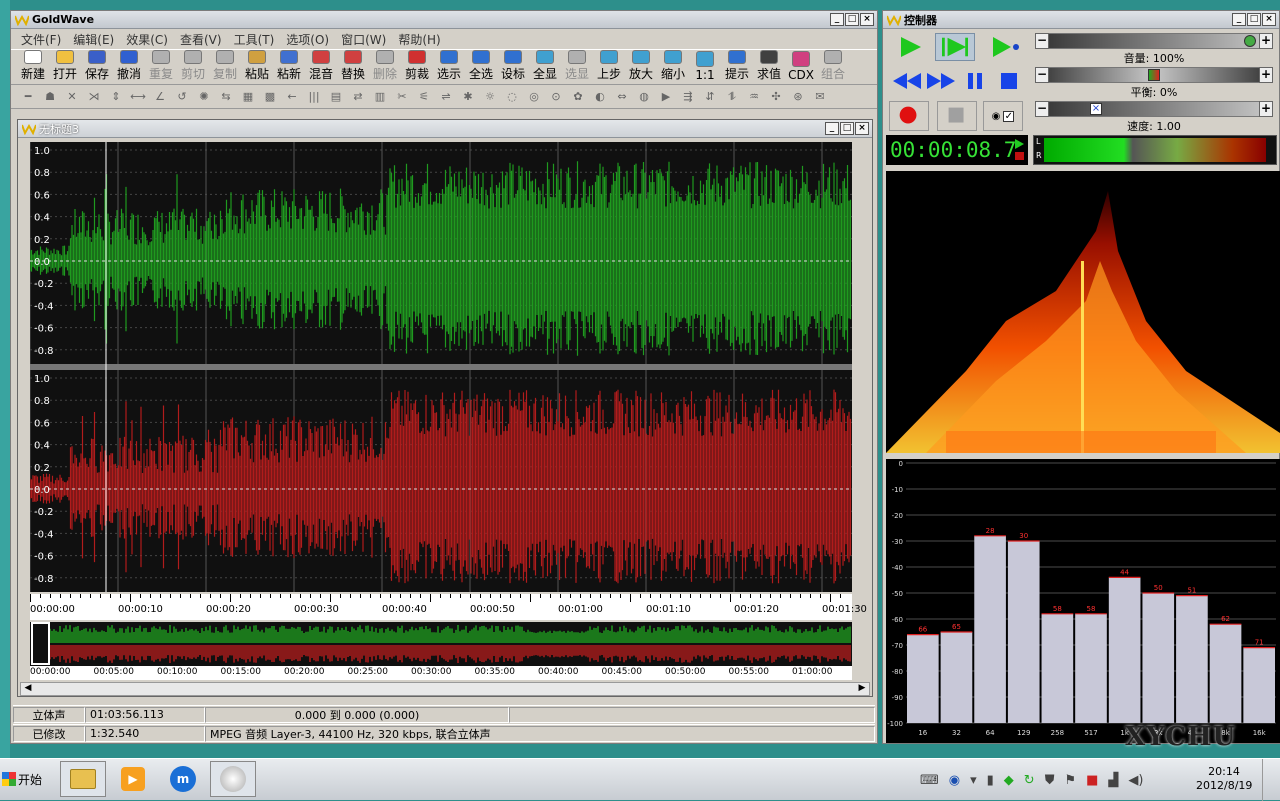  Describe the element at coordinates (1239, 19) in the screenshot. I see `ctrl-minimize-button: _` at that location.